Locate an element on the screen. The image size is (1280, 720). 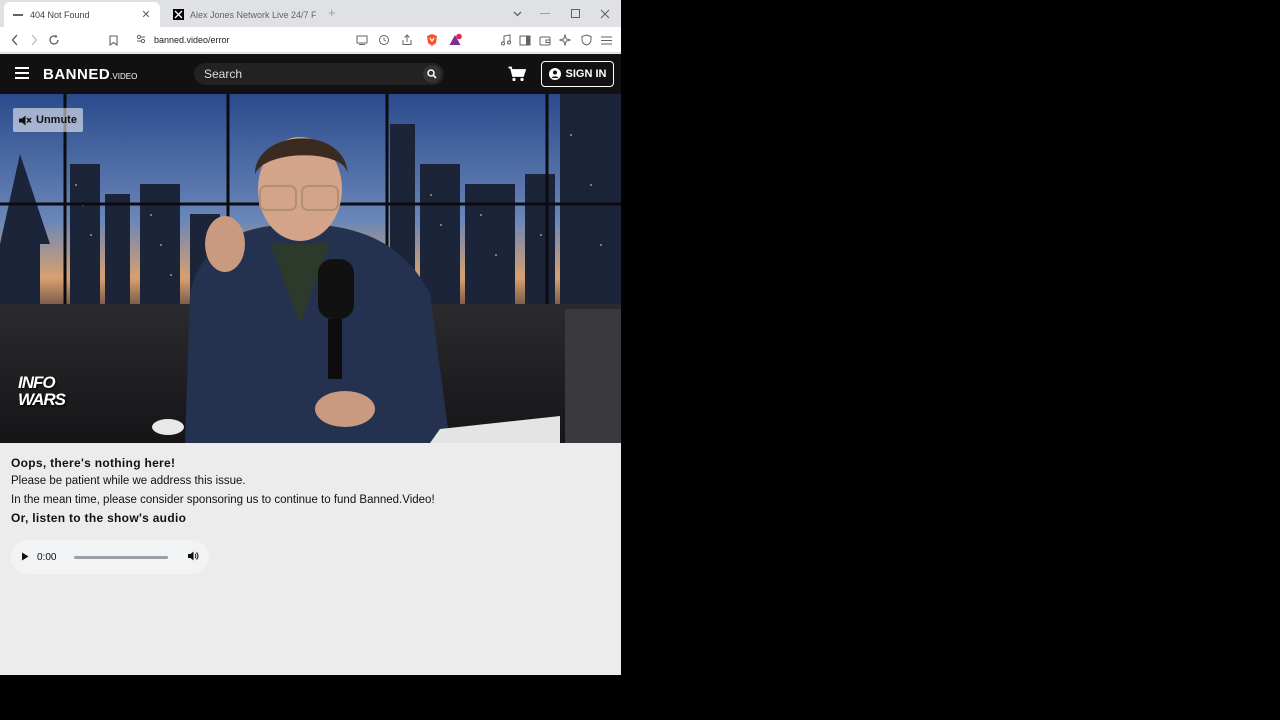
search-button is located at coordinates (432, 74).